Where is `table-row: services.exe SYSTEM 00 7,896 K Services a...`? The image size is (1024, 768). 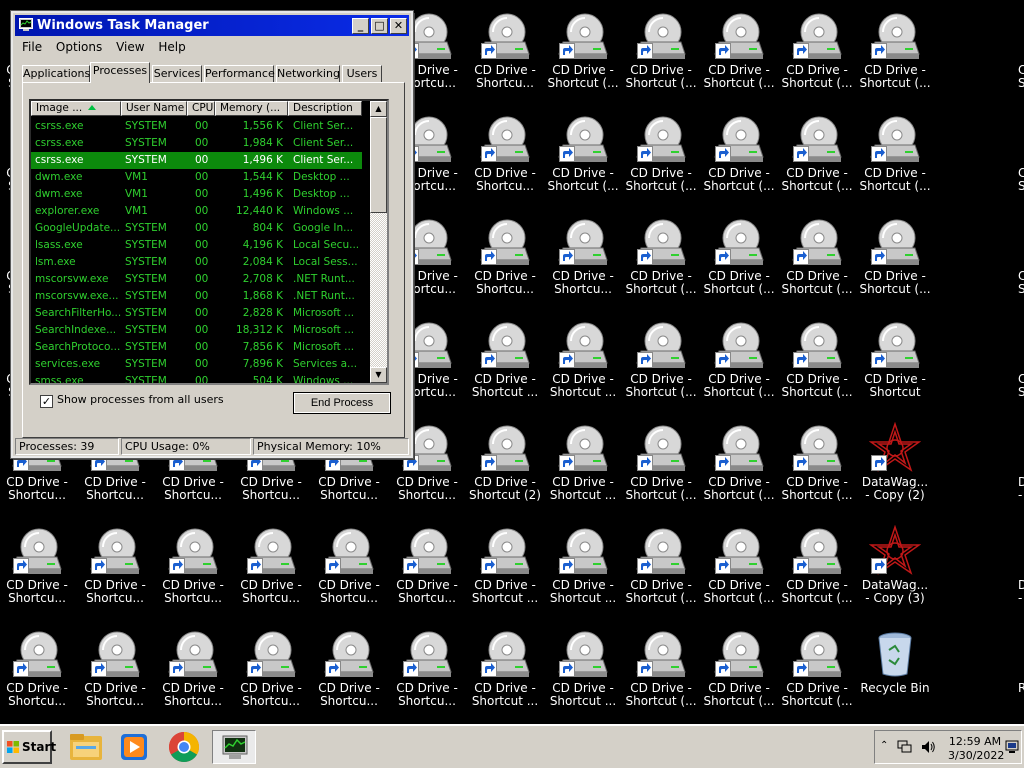 table-row: services.exe SYSTEM 00 7,896 K Services a... is located at coordinates (196, 364).